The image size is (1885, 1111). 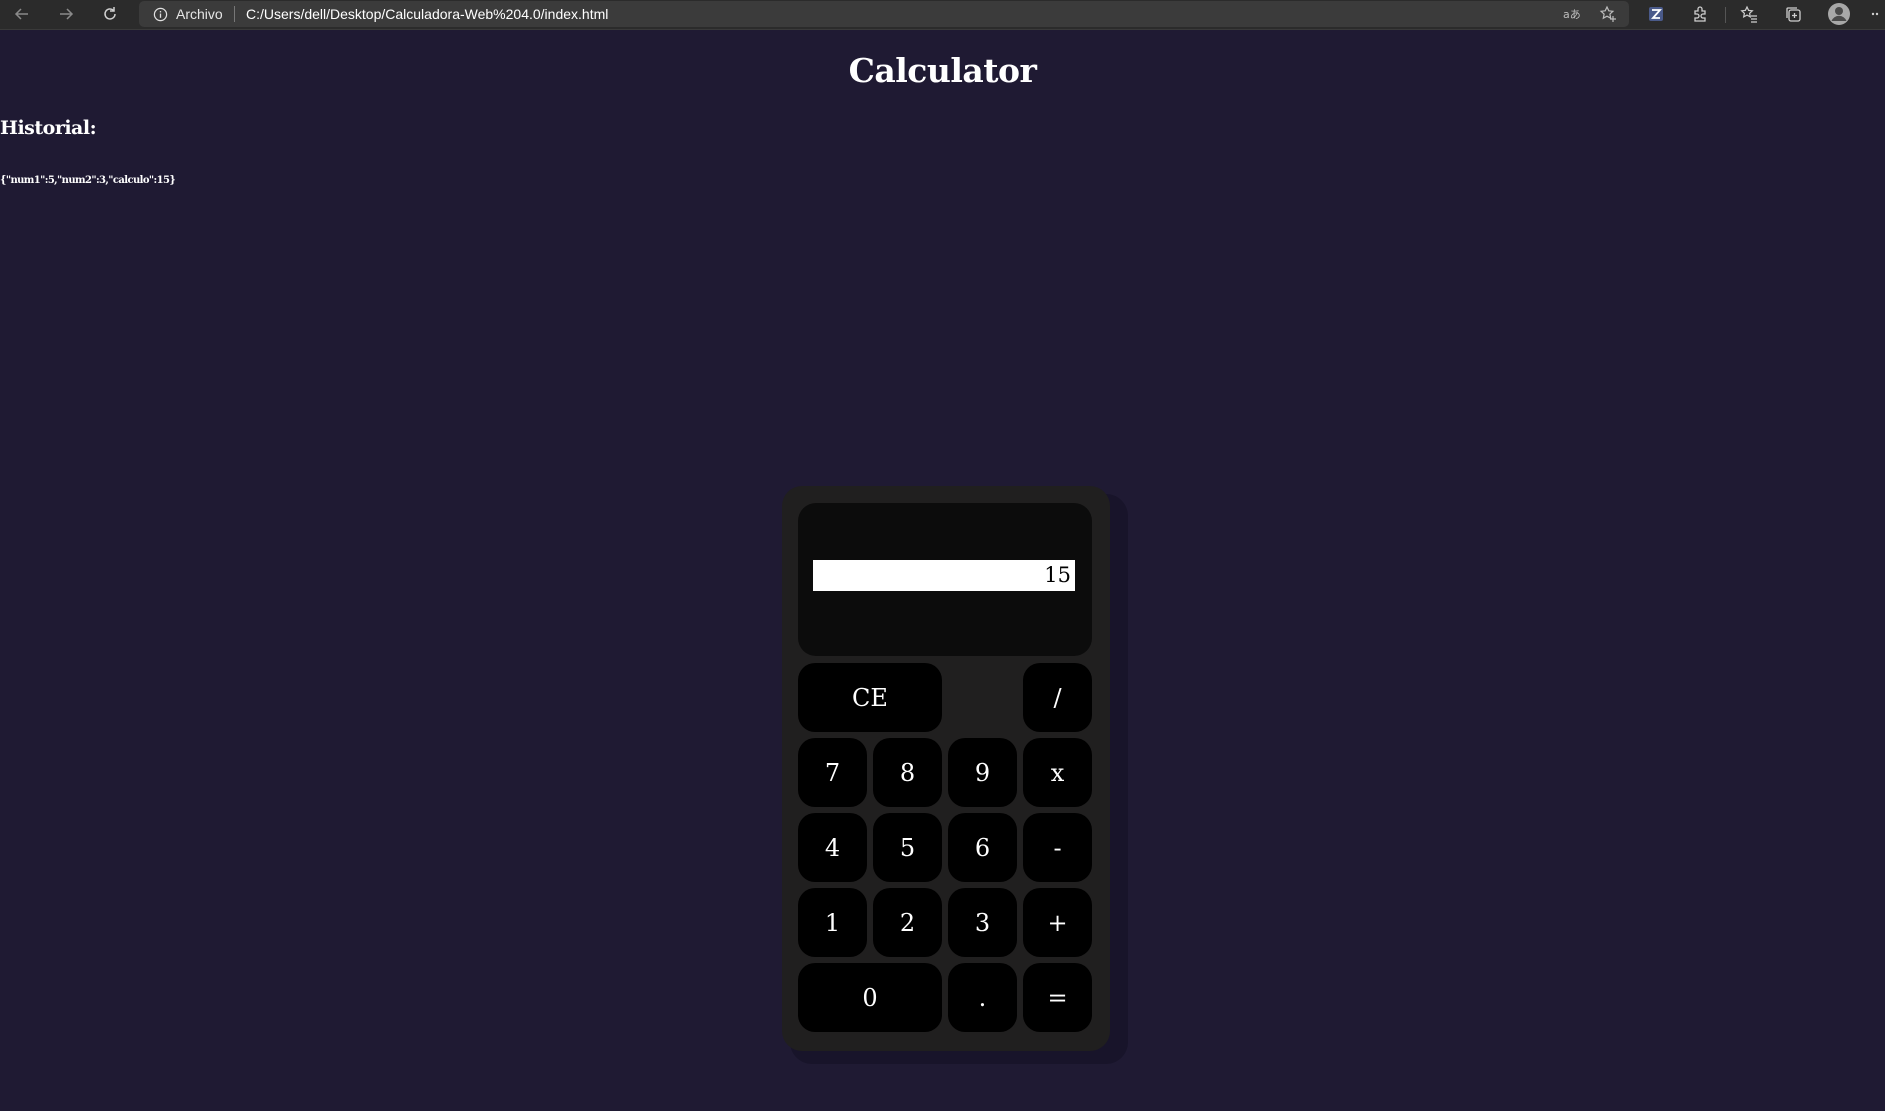 What do you see at coordinates (1057, 772) in the screenshot?
I see `multiply-button: x` at bounding box center [1057, 772].